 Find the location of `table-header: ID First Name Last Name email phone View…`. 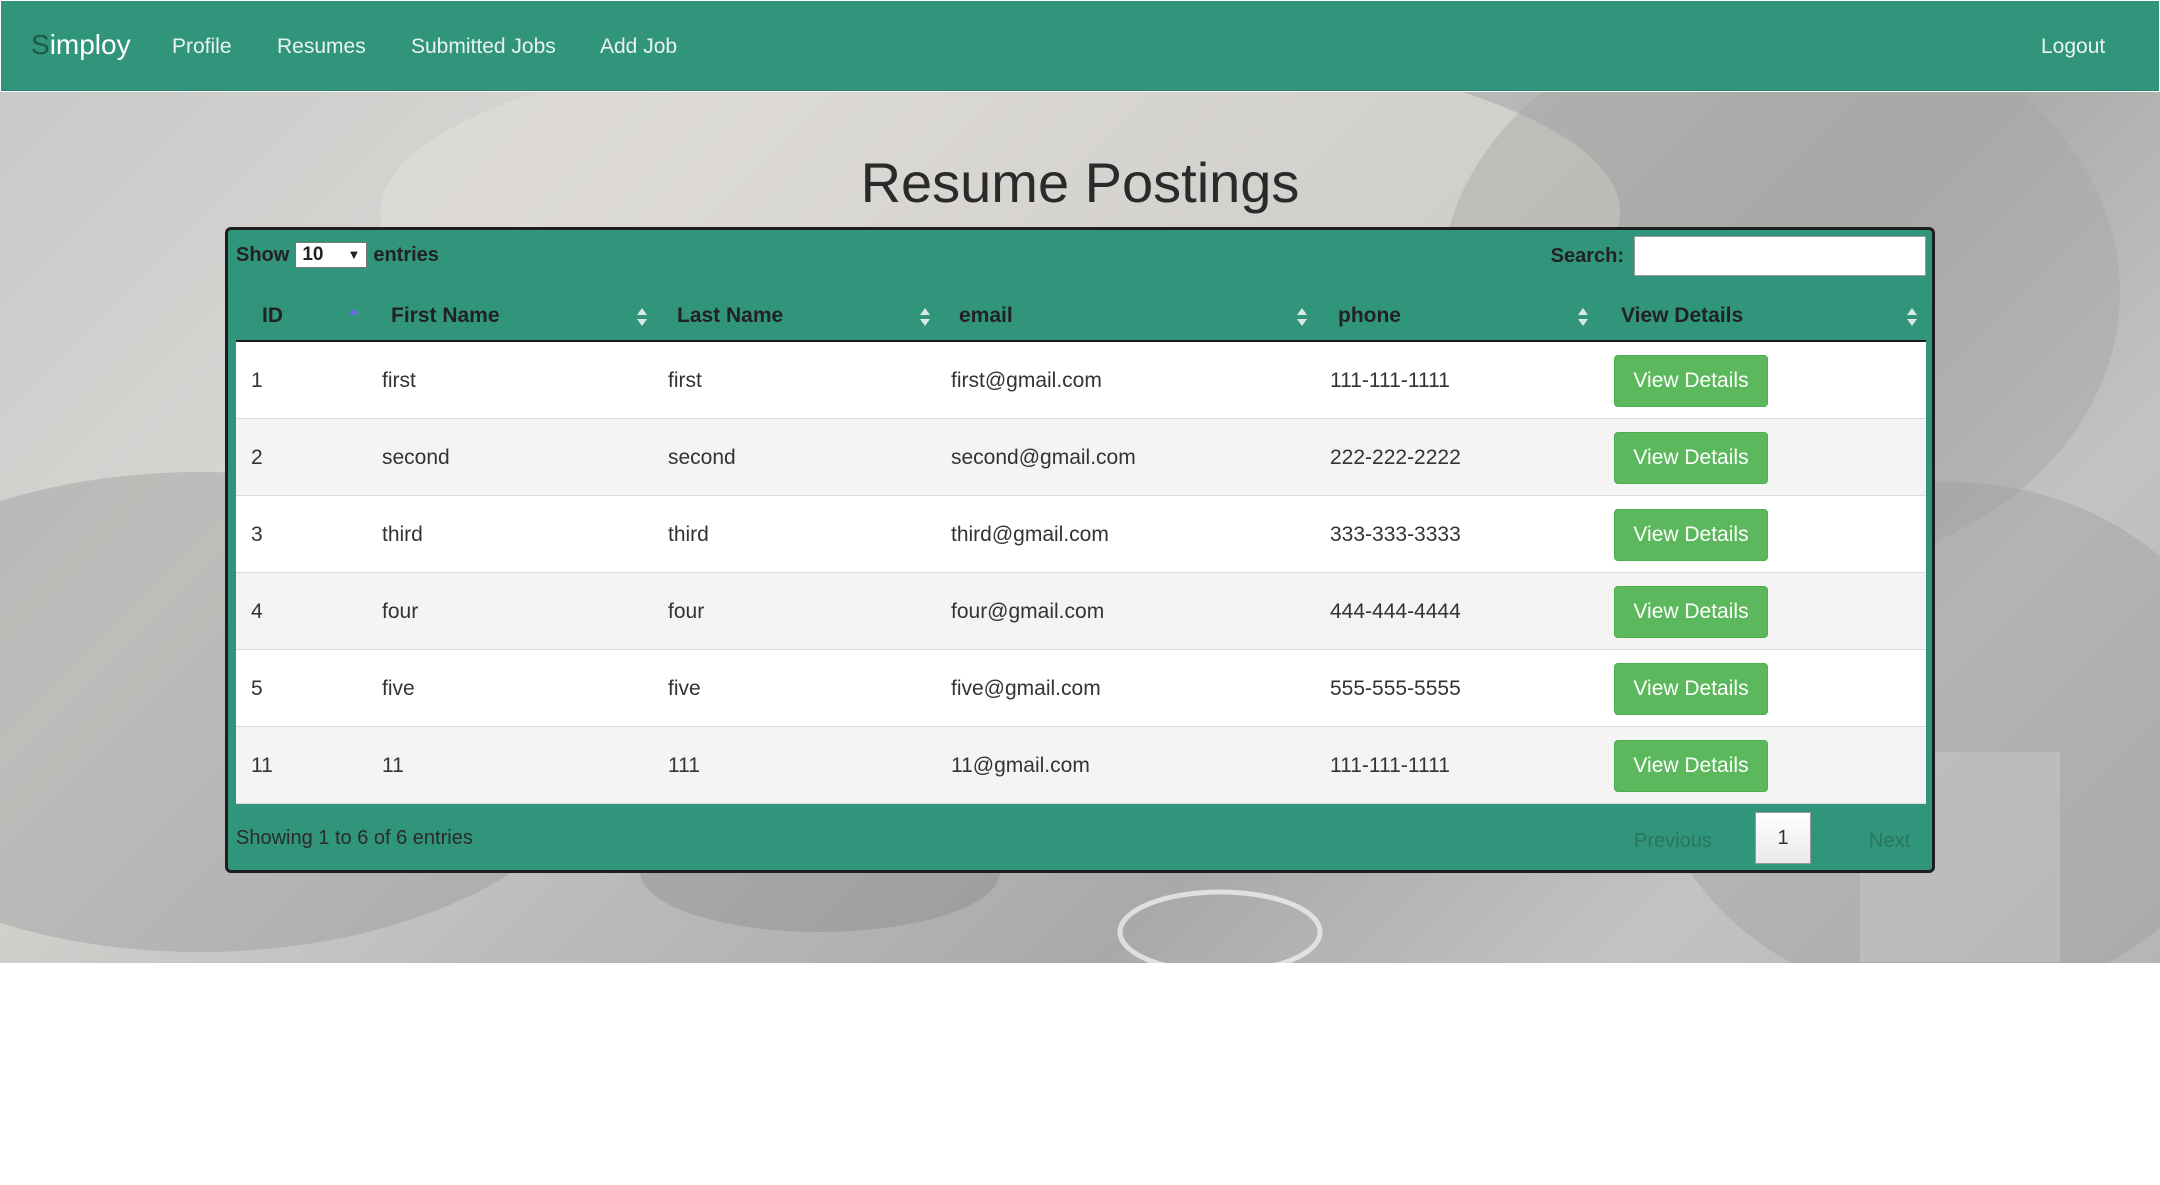

table-header: ID First Name Last Name email phone View… is located at coordinates (1081, 317).